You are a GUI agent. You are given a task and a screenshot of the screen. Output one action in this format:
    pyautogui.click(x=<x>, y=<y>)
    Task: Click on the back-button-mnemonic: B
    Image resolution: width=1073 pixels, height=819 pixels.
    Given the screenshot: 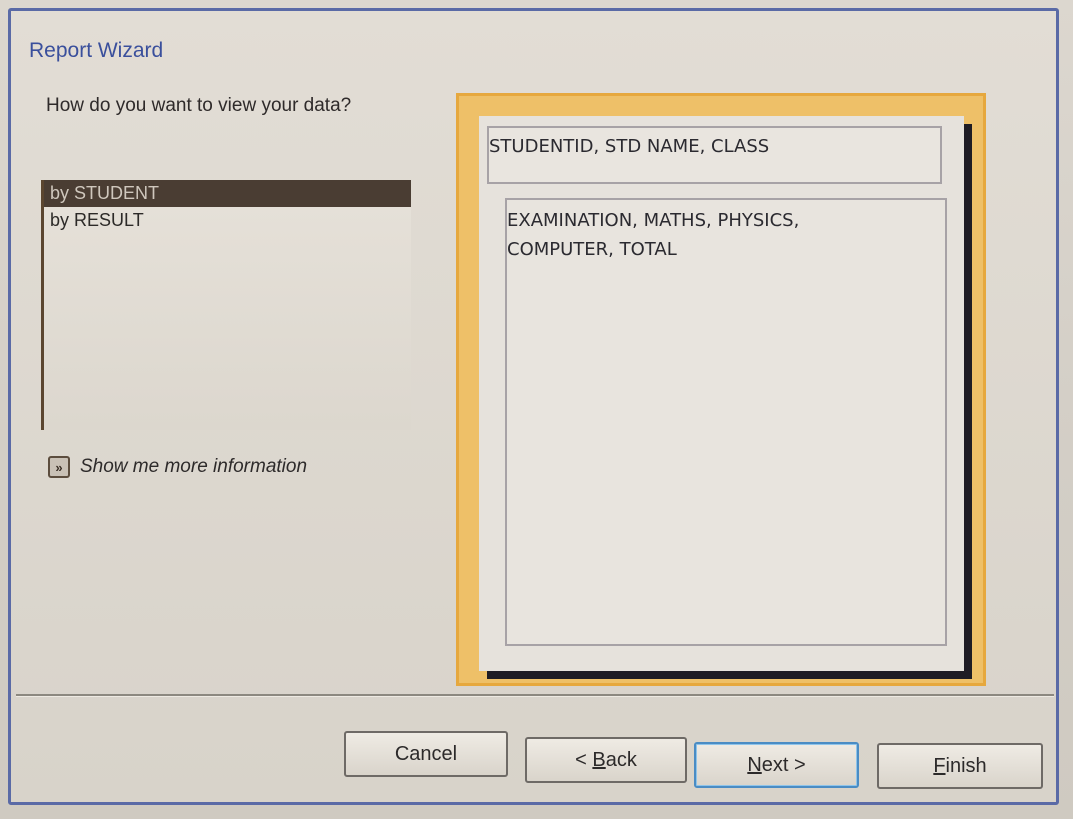 What is the action you would take?
    pyautogui.click(x=599, y=759)
    